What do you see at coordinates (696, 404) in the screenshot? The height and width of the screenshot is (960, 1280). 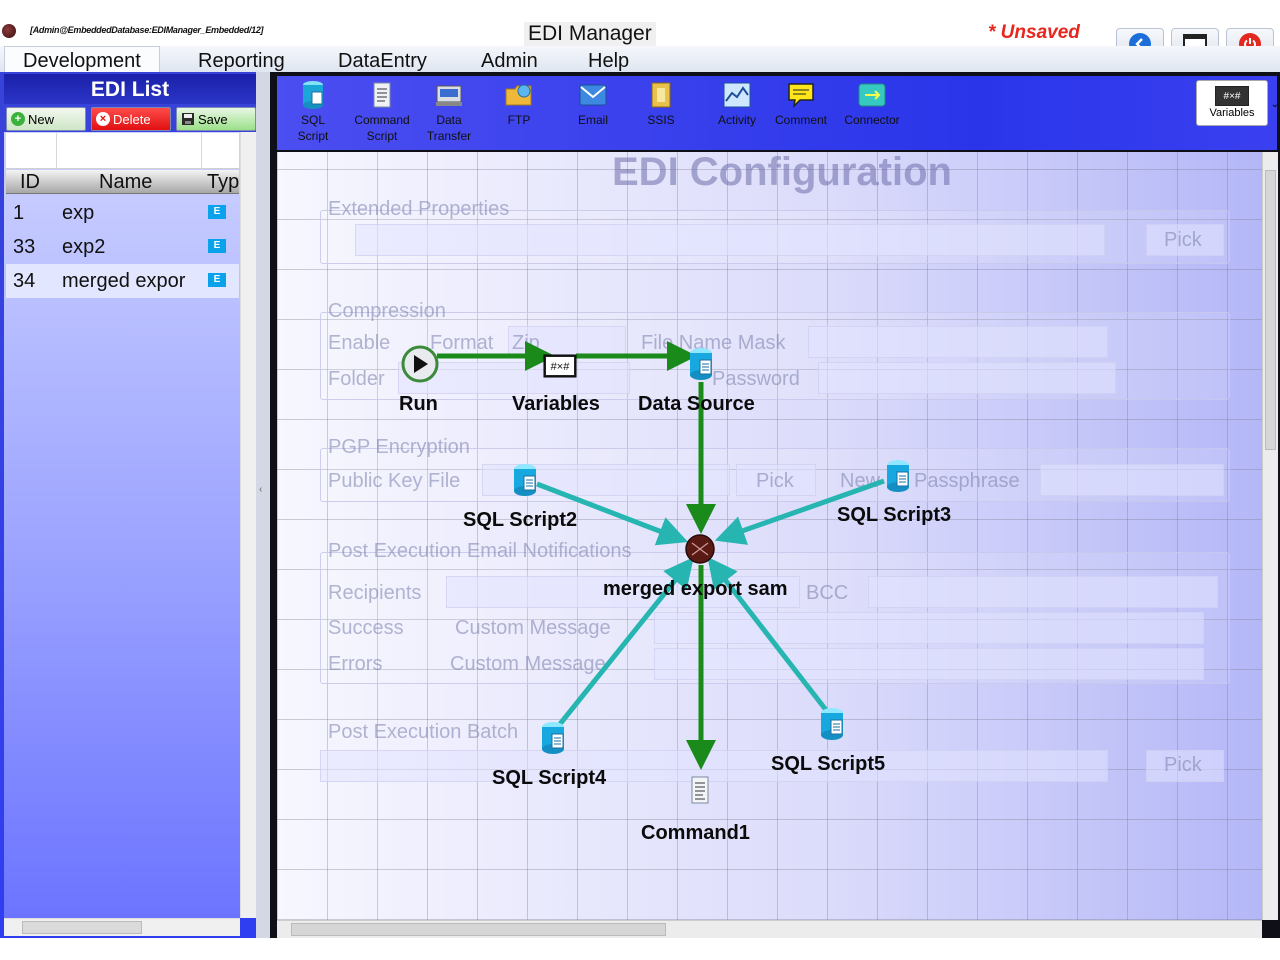 I see `node-label-data-source: Data Source` at bounding box center [696, 404].